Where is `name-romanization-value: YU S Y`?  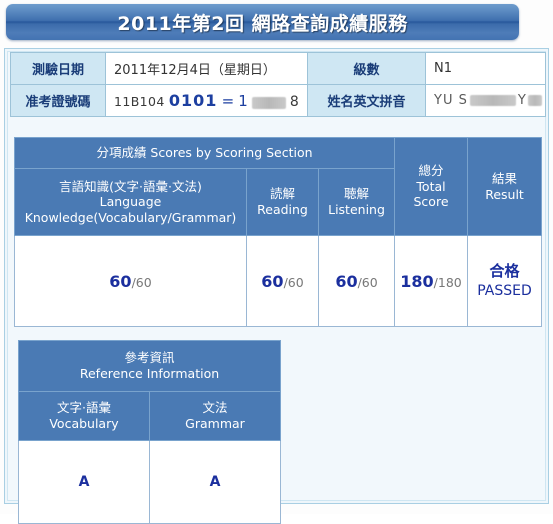
name-romanization-value: YU S Y is located at coordinates (485, 100).